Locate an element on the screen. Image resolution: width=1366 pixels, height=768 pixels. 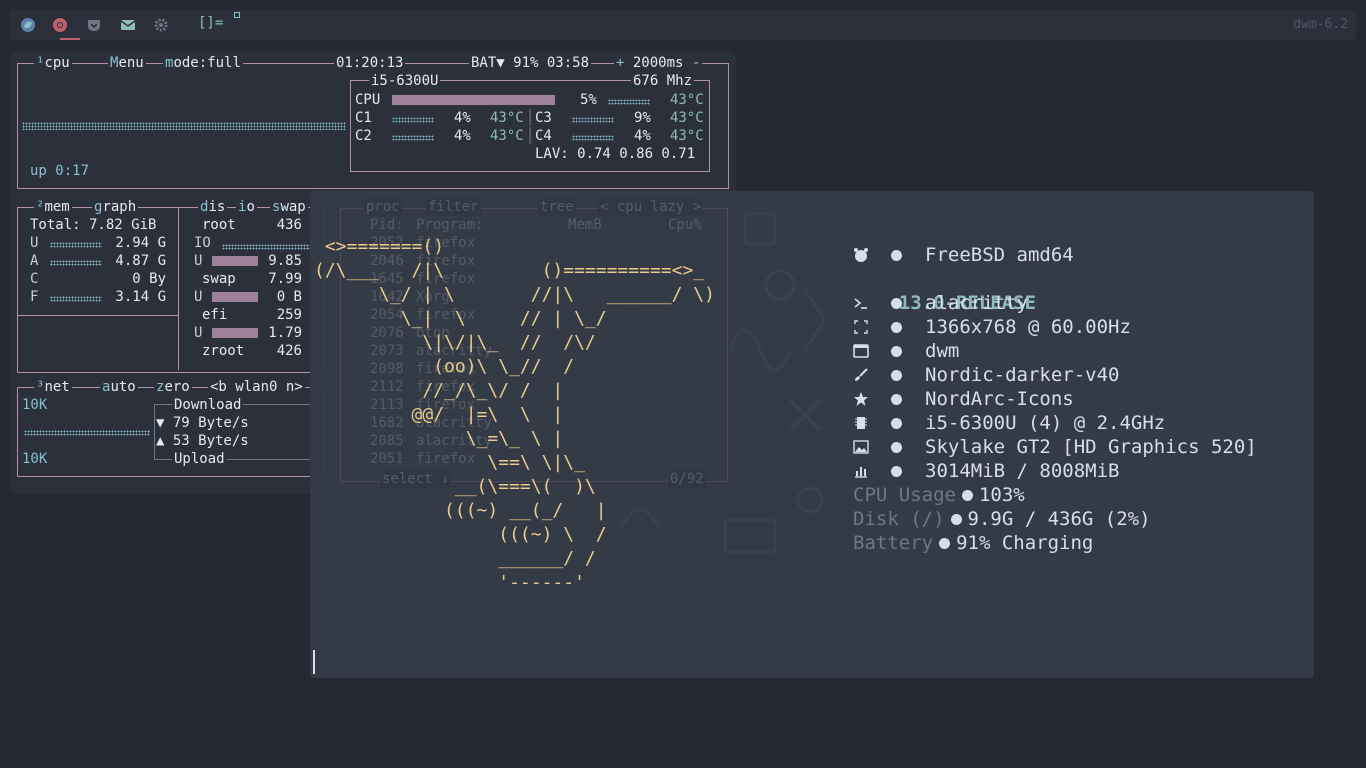
mem-disk-divider is located at coordinates (178, 289).